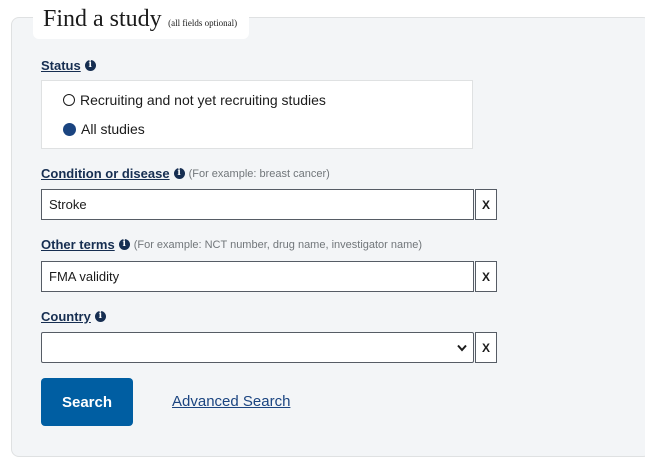  What do you see at coordinates (231, 401) in the screenshot?
I see `advanced-search-link: Advanced Search` at bounding box center [231, 401].